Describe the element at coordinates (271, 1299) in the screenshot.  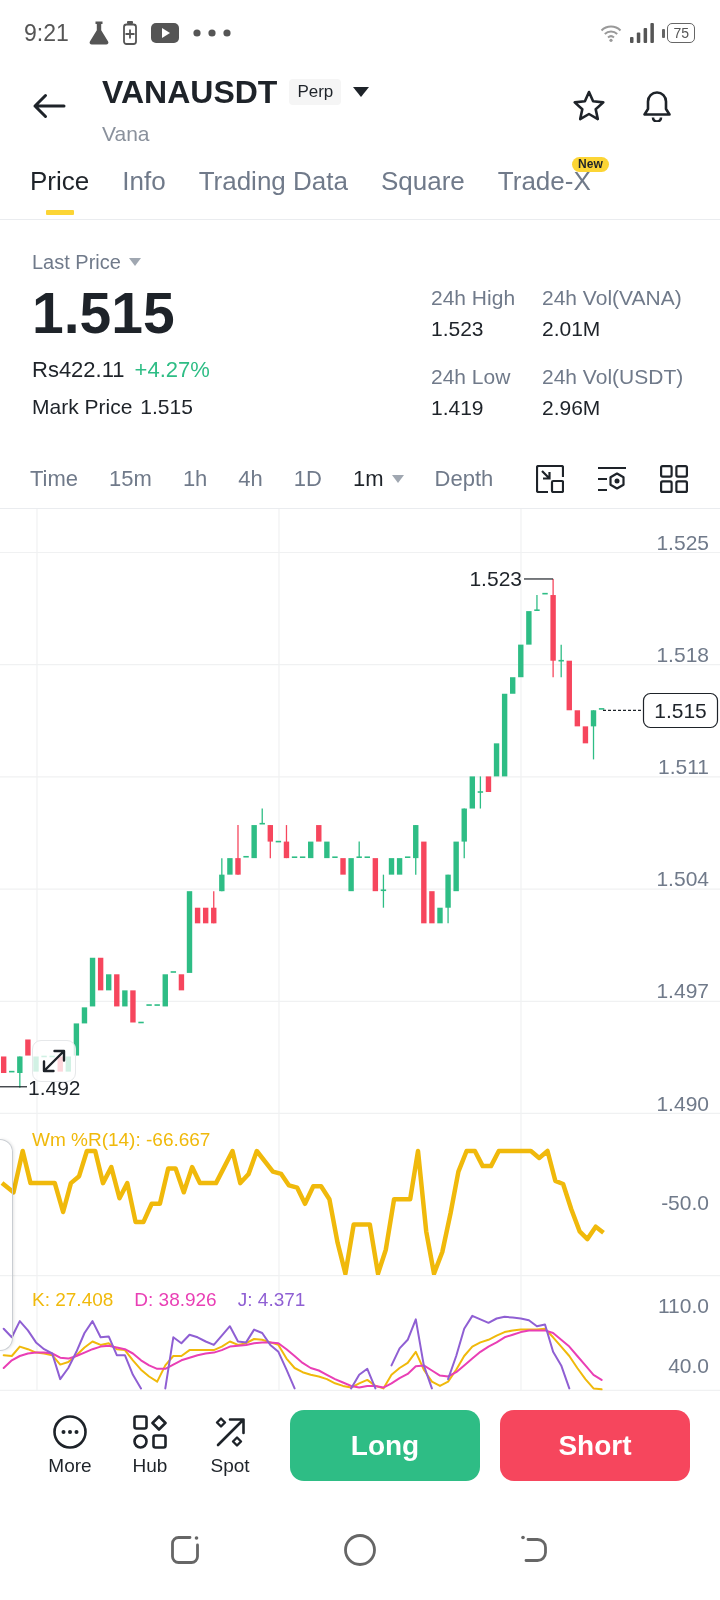
I see `indicator-legend: J: 4.371` at that location.